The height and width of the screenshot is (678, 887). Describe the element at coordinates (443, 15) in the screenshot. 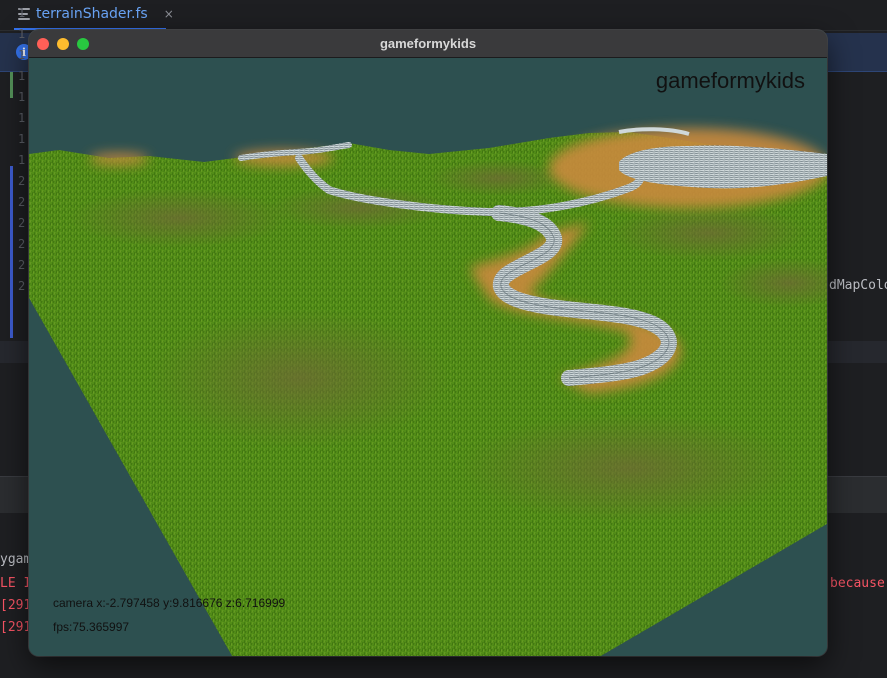

I see `editor-tab-bar: terrainShader.fs ×` at that location.